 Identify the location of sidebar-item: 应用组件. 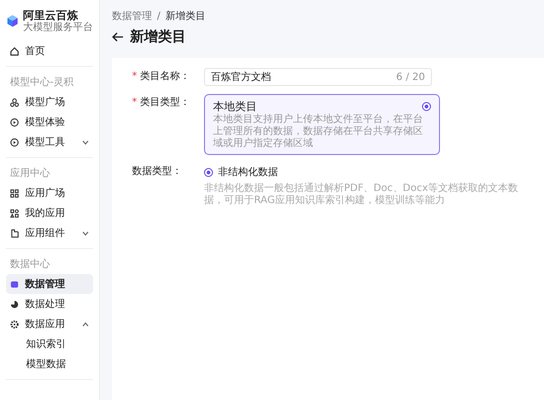
(49, 233).